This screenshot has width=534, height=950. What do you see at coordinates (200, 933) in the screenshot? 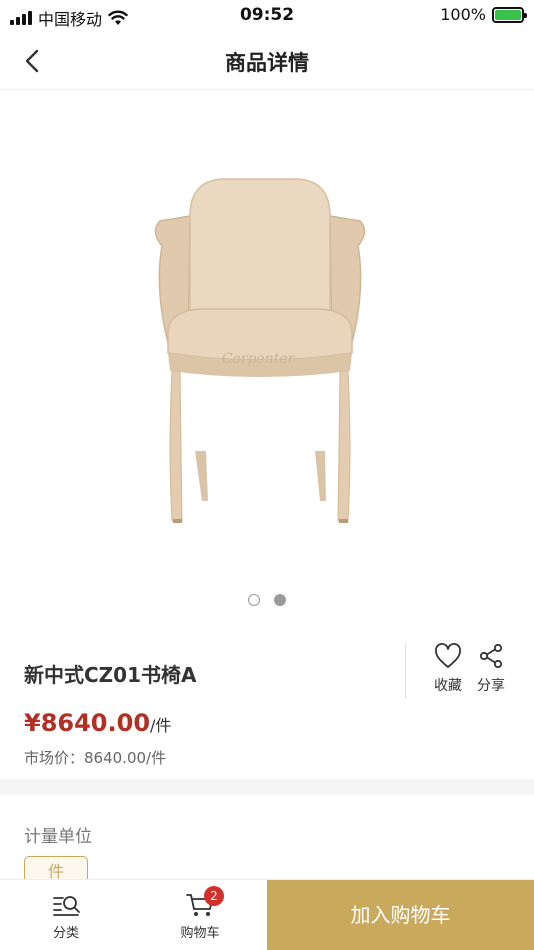
I see `cart-label: 购物车` at bounding box center [200, 933].